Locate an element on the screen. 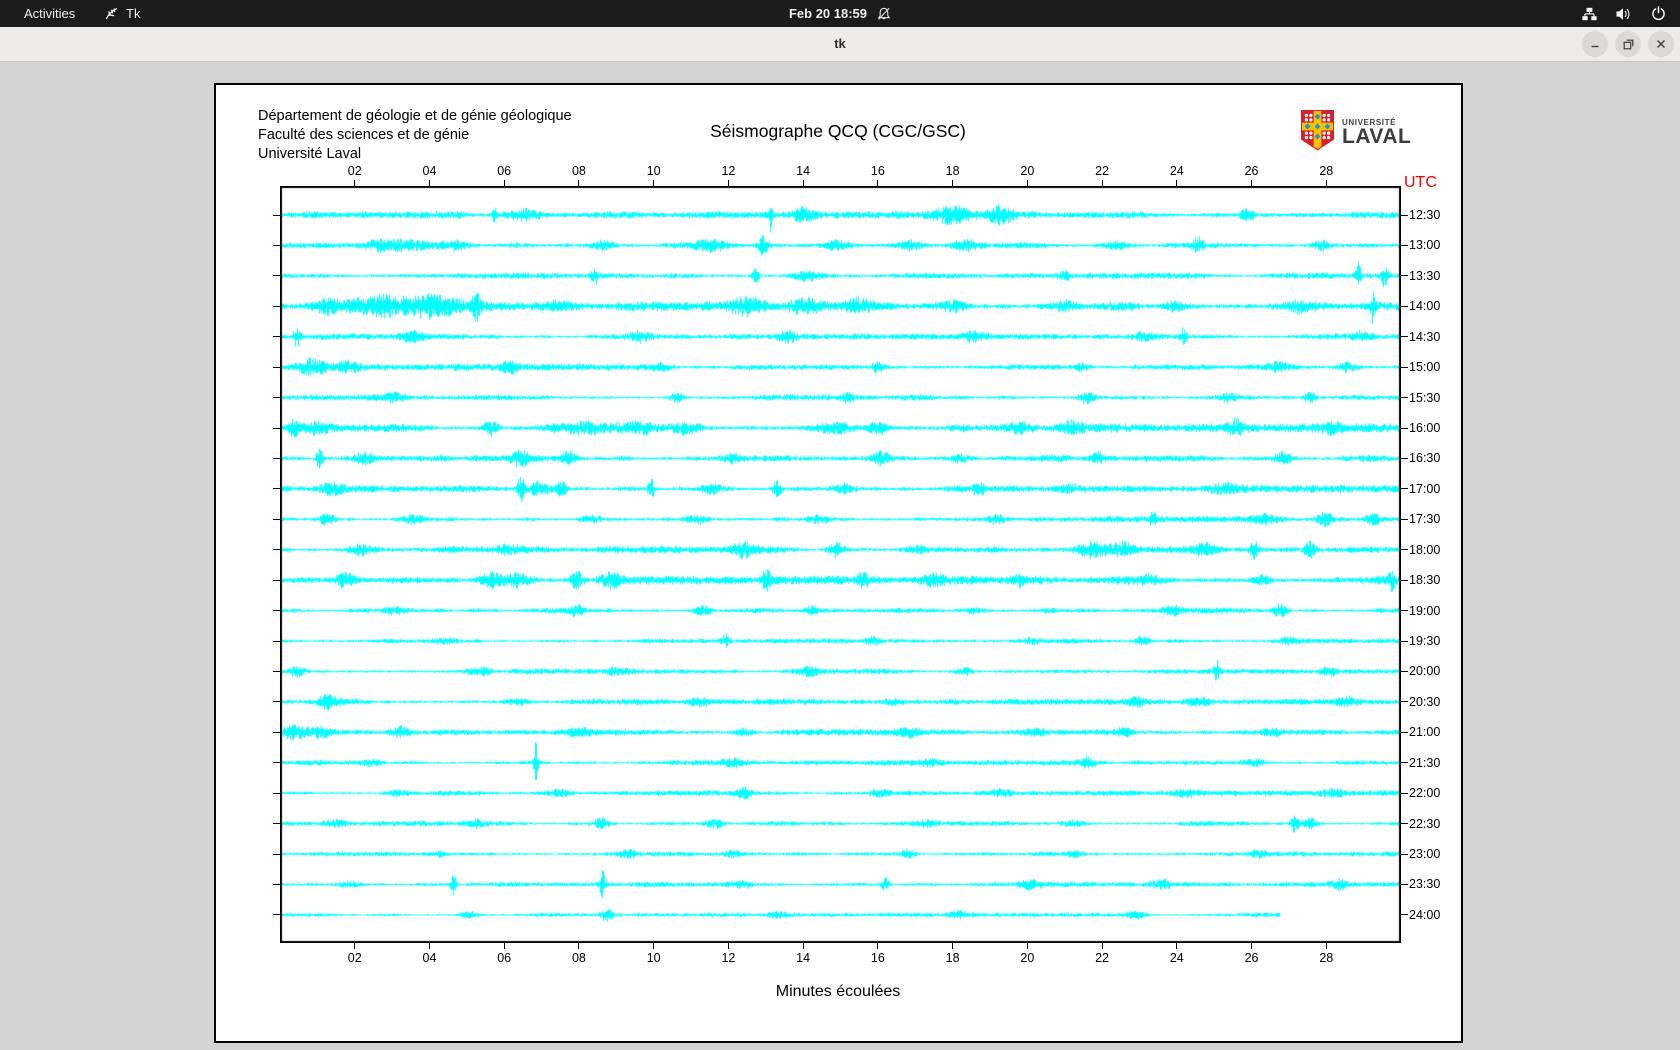 The height and width of the screenshot is (1050, 1680). utc-time-label: 19:30 is located at coordinates (1425, 641).